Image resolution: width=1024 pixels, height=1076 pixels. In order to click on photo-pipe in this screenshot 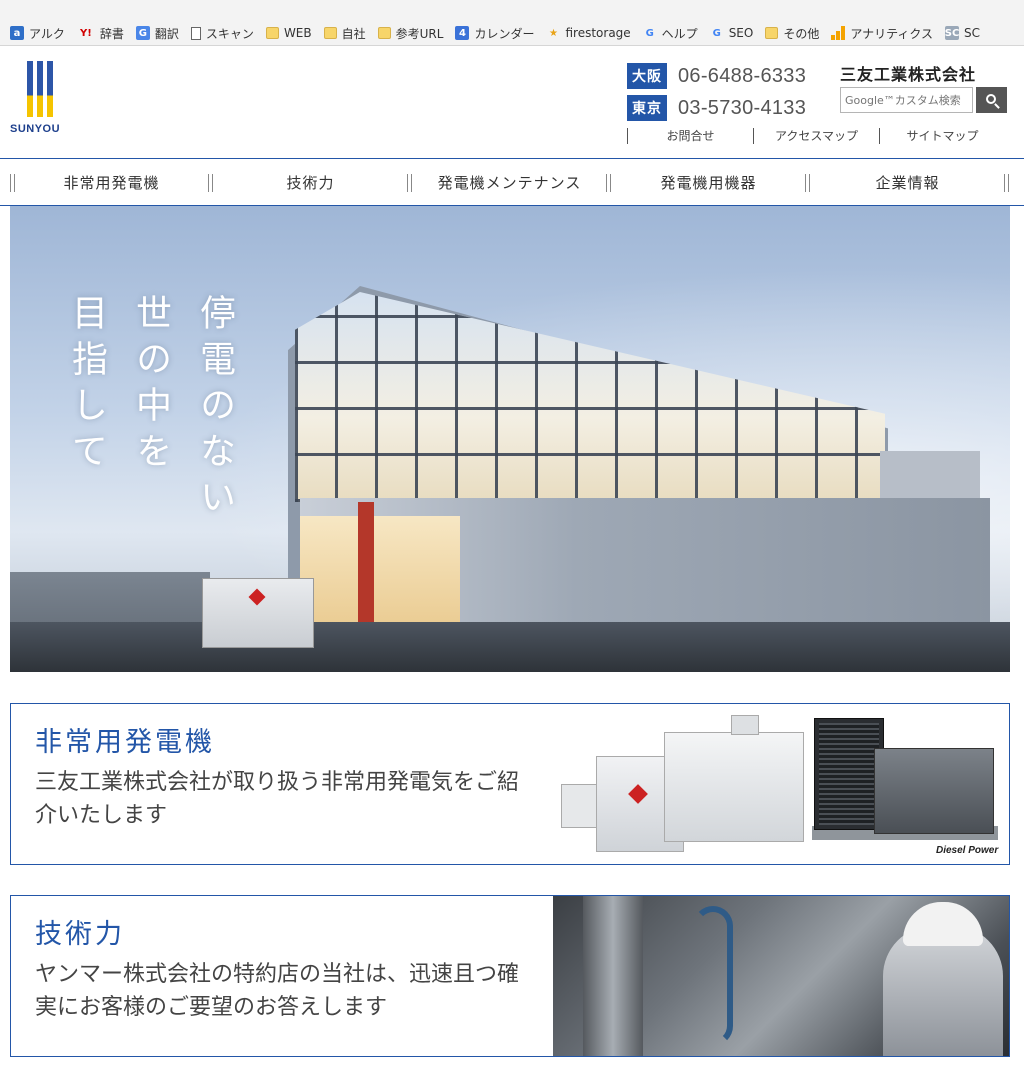, I will do `click(613, 976)`.